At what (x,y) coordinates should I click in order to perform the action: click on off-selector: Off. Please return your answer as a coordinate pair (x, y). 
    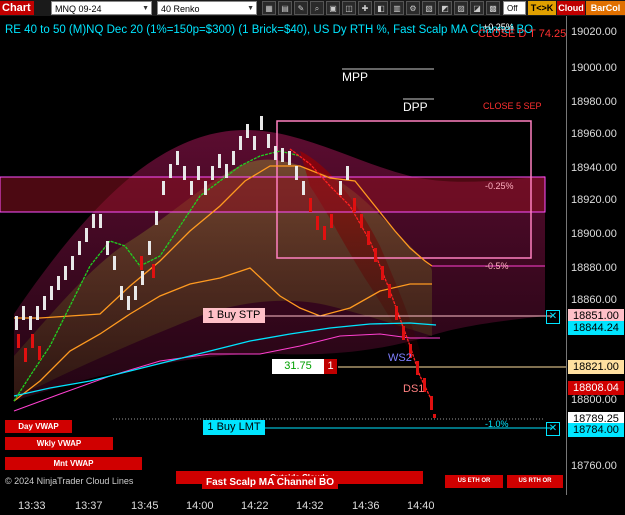
    Looking at the image, I should click on (514, 8).